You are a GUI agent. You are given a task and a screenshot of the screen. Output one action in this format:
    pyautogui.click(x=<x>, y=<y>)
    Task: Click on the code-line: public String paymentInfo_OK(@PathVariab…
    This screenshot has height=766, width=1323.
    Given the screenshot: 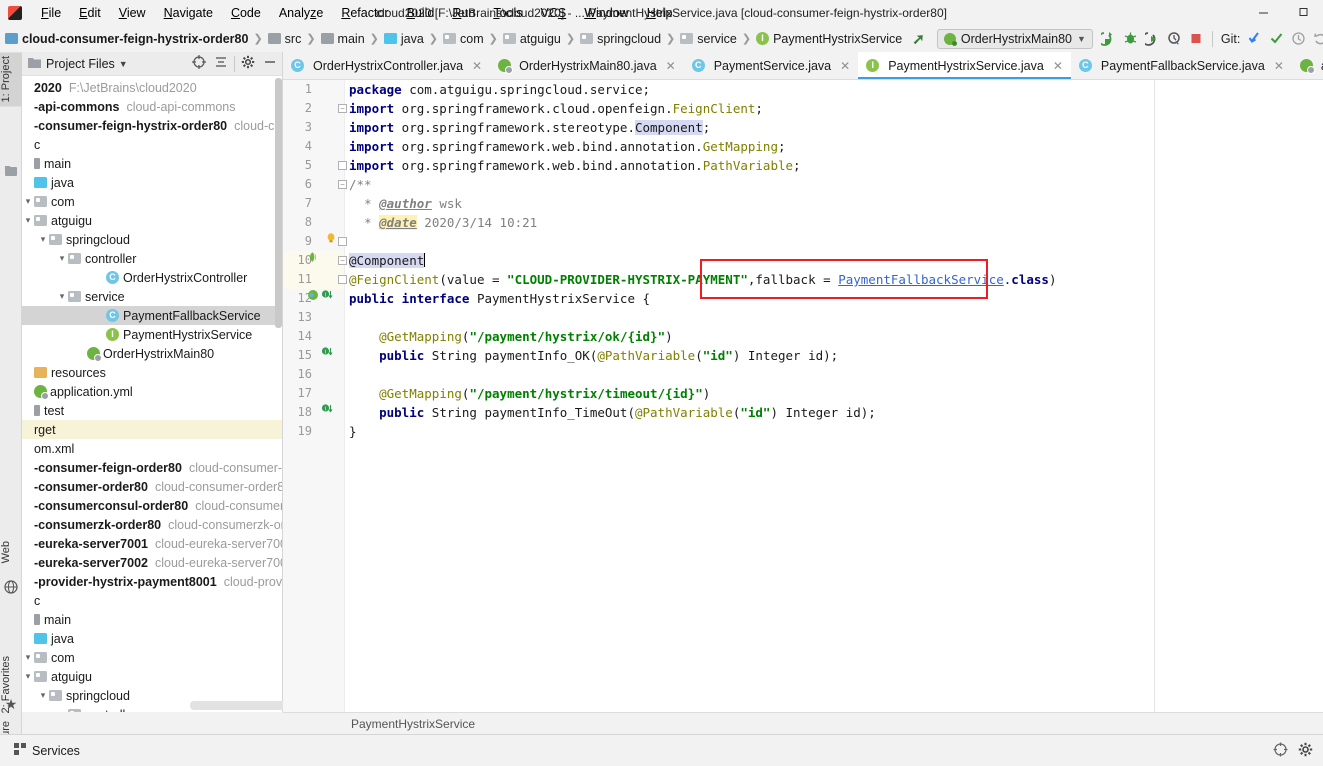 What is the action you would take?
    pyautogui.click(x=834, y=355)
    